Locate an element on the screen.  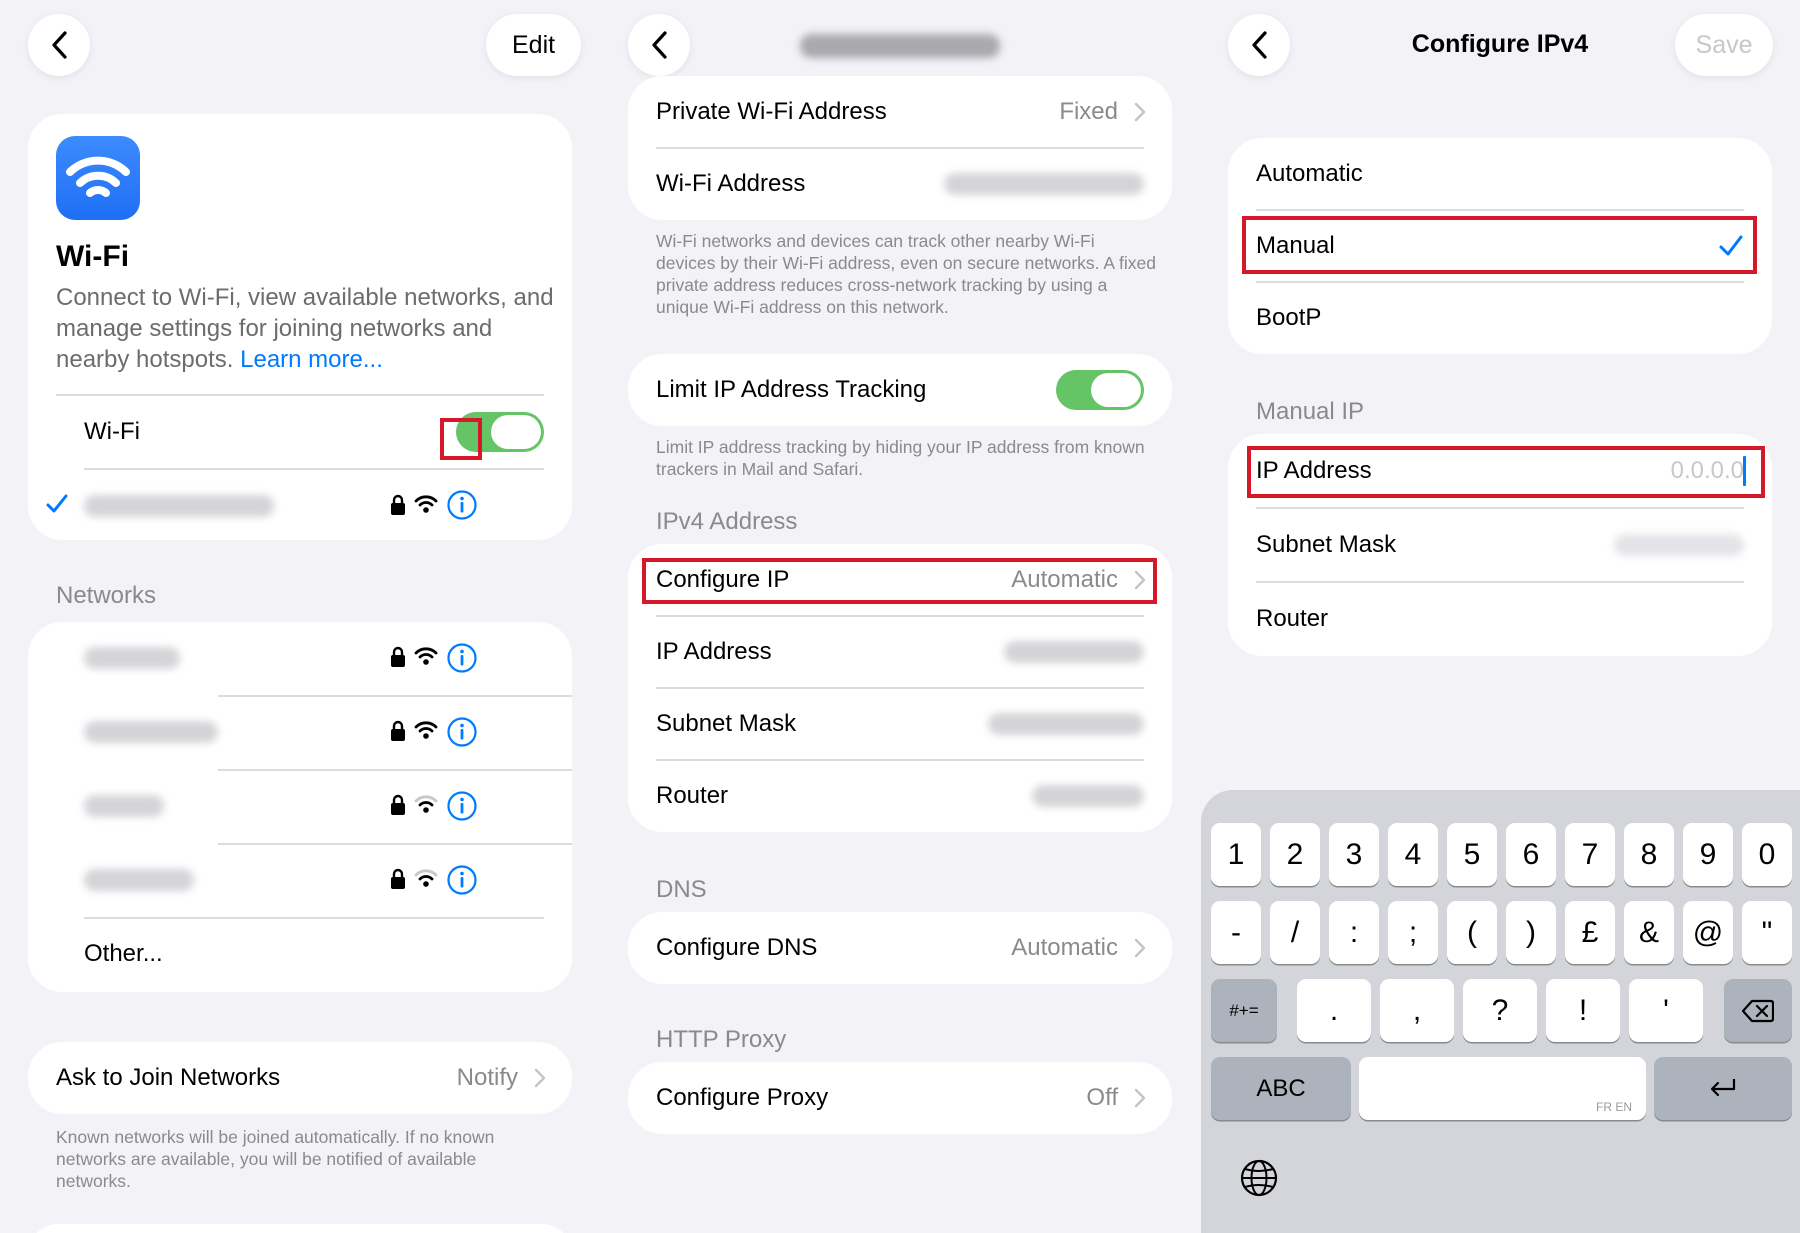
key-semicolon: ; is located at coordinates (1413, 932).